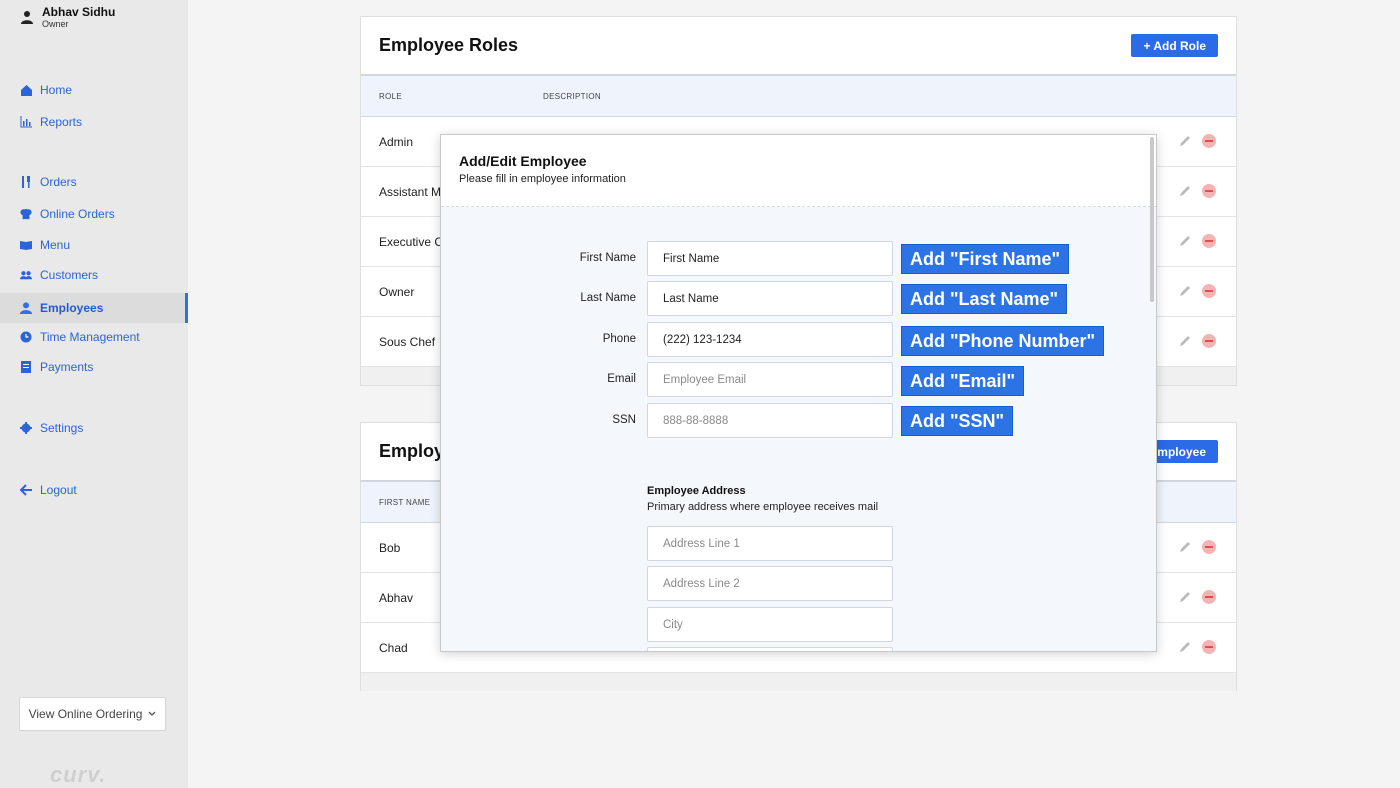 The height and width of the screenshot is (788, 1400). Describe the element at coordinates (77, 214) in the screenshot. I see `sidebar-item-label: Online Orders` at that location.